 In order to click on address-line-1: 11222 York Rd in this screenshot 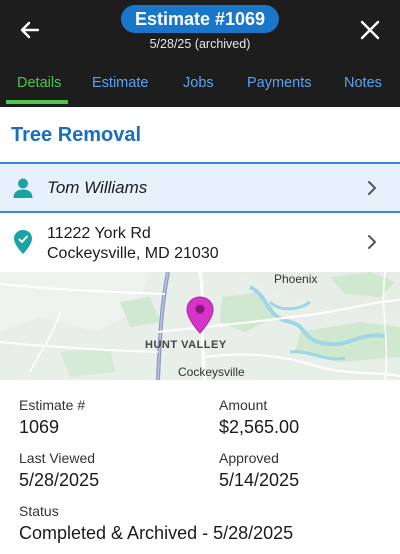, I will do `click(99, 233)`.